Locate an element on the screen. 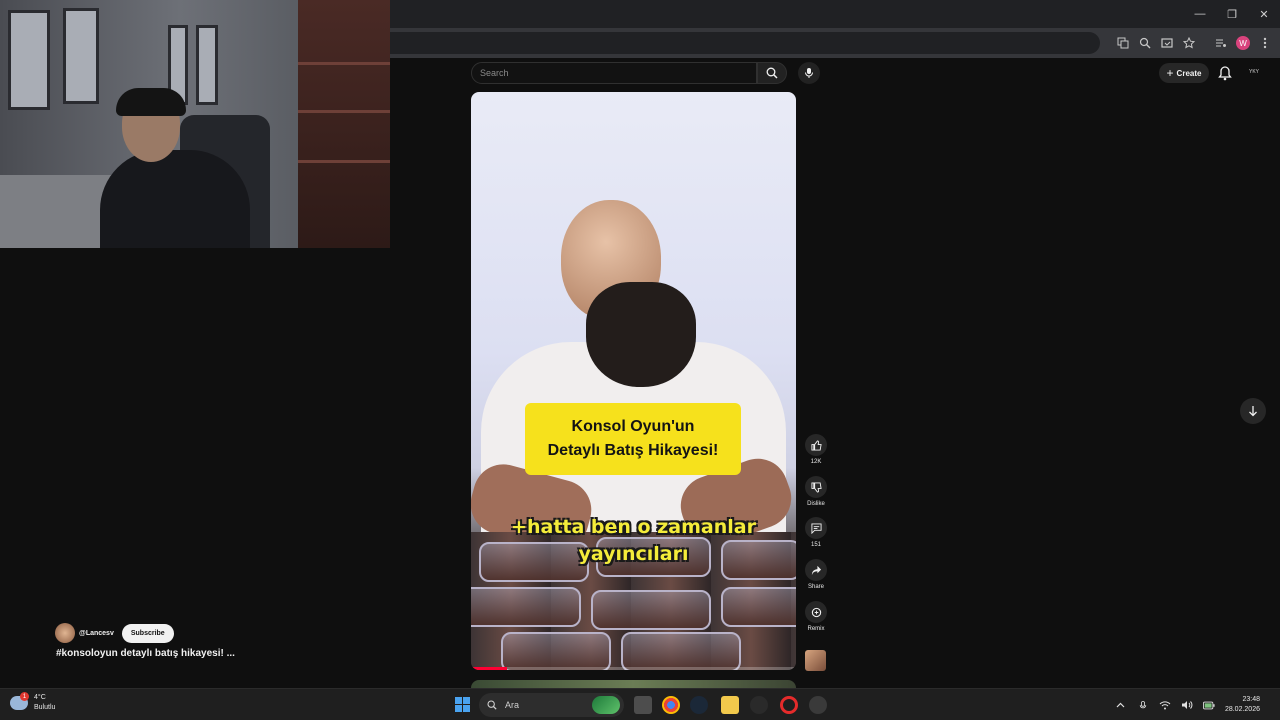  thumbs-up-icon is located at coordinates (816, 445).